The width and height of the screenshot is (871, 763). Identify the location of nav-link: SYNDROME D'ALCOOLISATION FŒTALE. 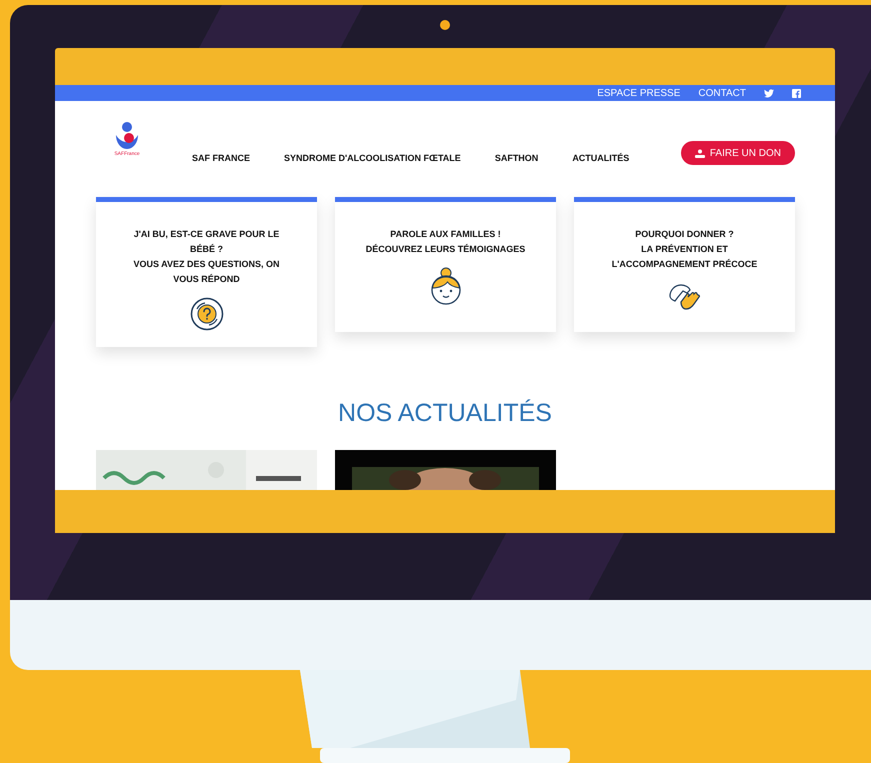
(372, 158).